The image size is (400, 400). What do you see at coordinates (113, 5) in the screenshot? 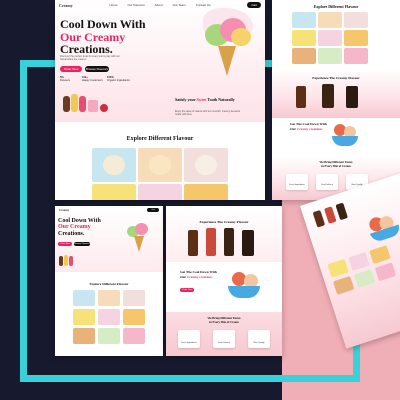
I see `nav-link-home: Home` at bounding box center [113, 5].